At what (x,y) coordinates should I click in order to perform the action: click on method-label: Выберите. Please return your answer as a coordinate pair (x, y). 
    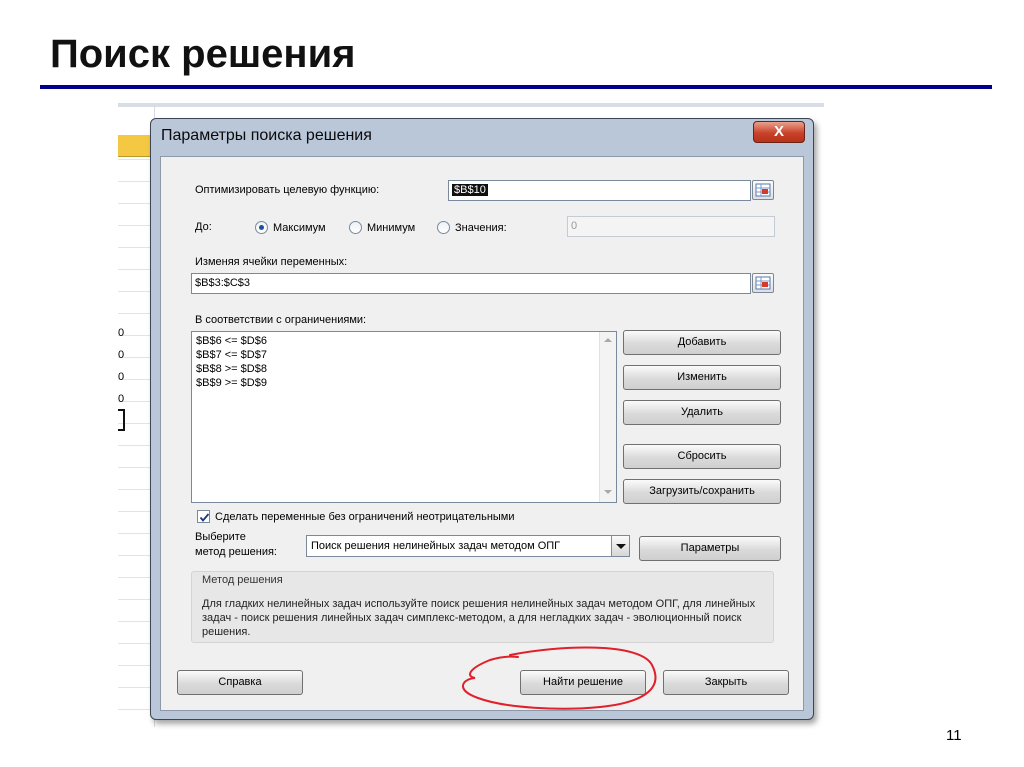
    Looking at the image, I should click on (220, 537).